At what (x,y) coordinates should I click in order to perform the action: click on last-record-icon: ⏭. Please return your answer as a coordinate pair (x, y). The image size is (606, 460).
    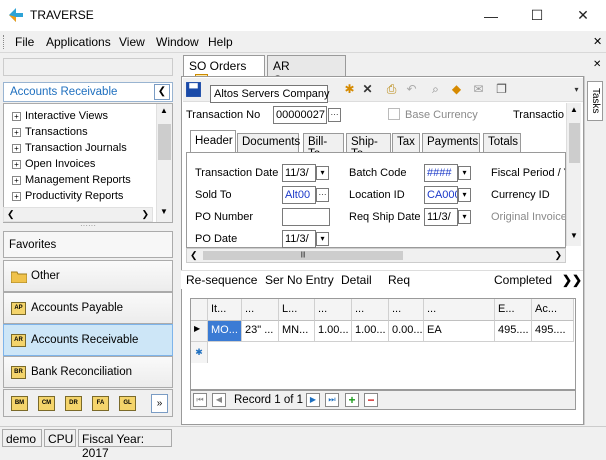
    Looking at the image, I should click on (332, 400).